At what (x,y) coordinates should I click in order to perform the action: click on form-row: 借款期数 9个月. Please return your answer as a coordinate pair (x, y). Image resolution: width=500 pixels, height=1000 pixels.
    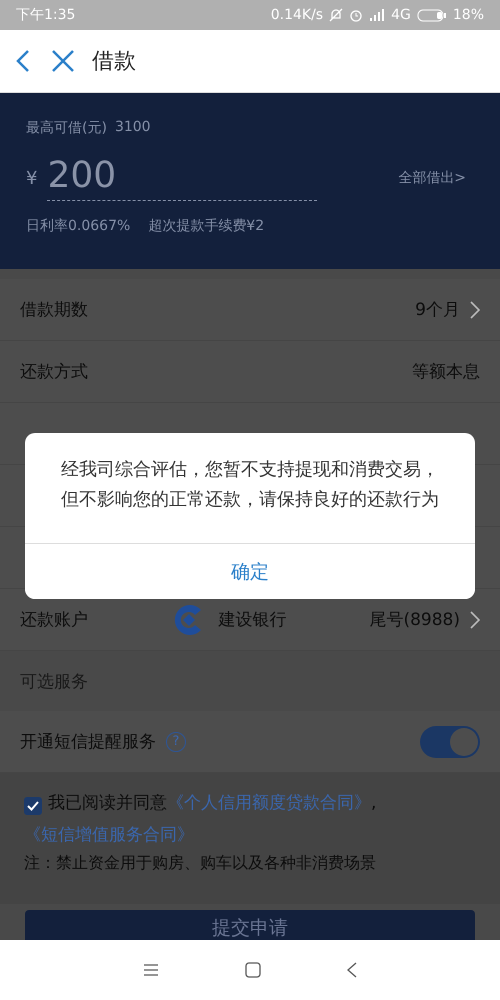
    Looking at the image, I should click on (250, 310).